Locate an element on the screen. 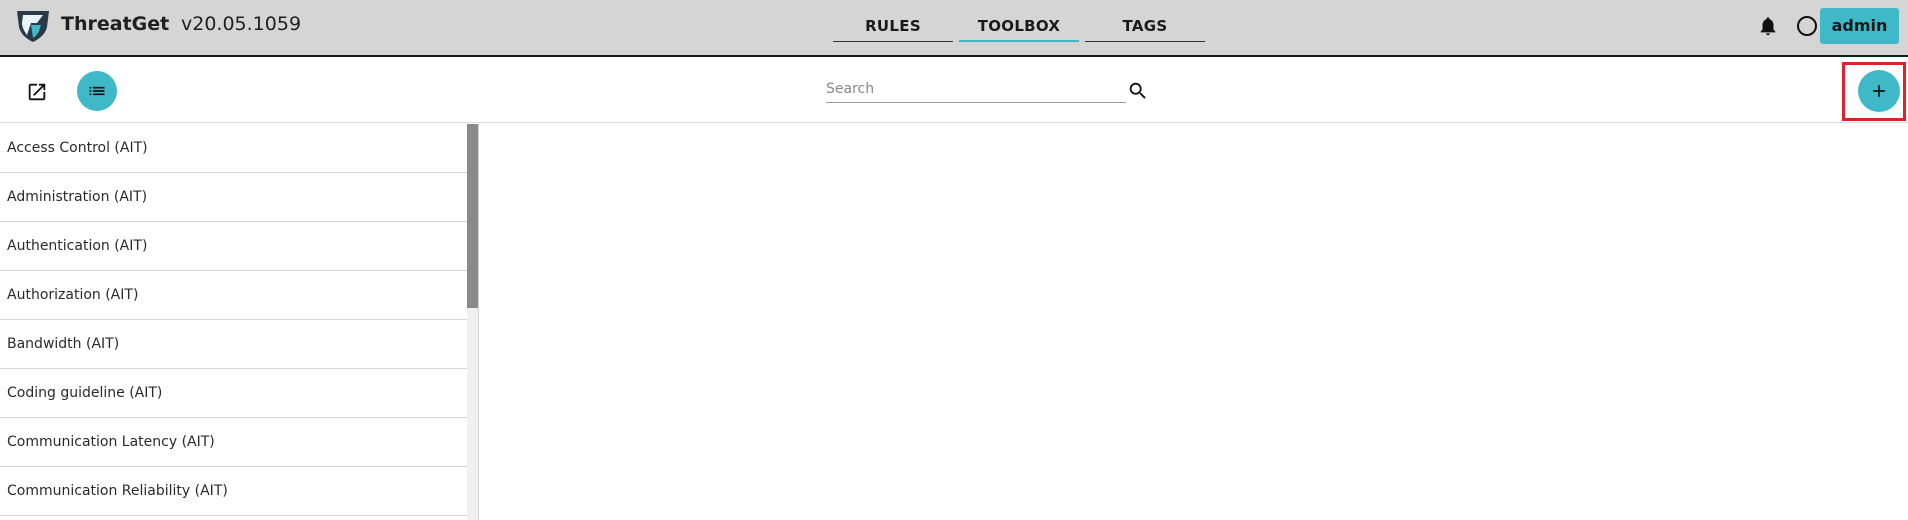  list-icon is located at coordinates (97, 91).